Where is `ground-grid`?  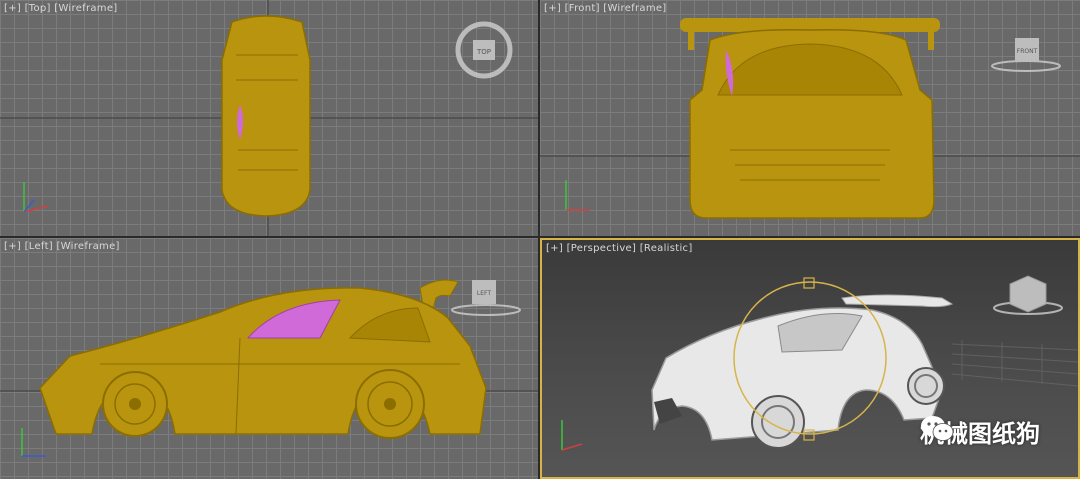 ground-grid is located at coordinates (1014, 363).